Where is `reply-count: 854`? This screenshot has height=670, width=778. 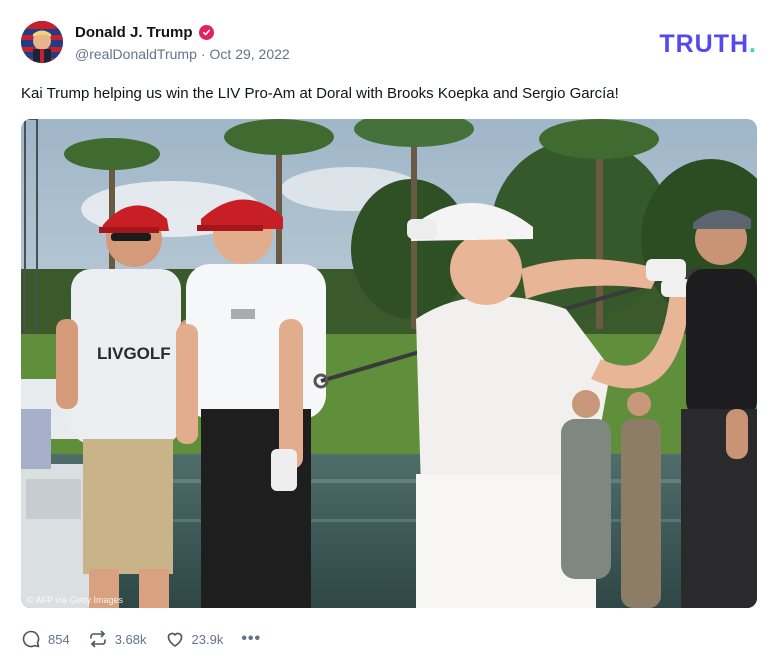
reply-count: 854 is located at coordinates (59, 639).